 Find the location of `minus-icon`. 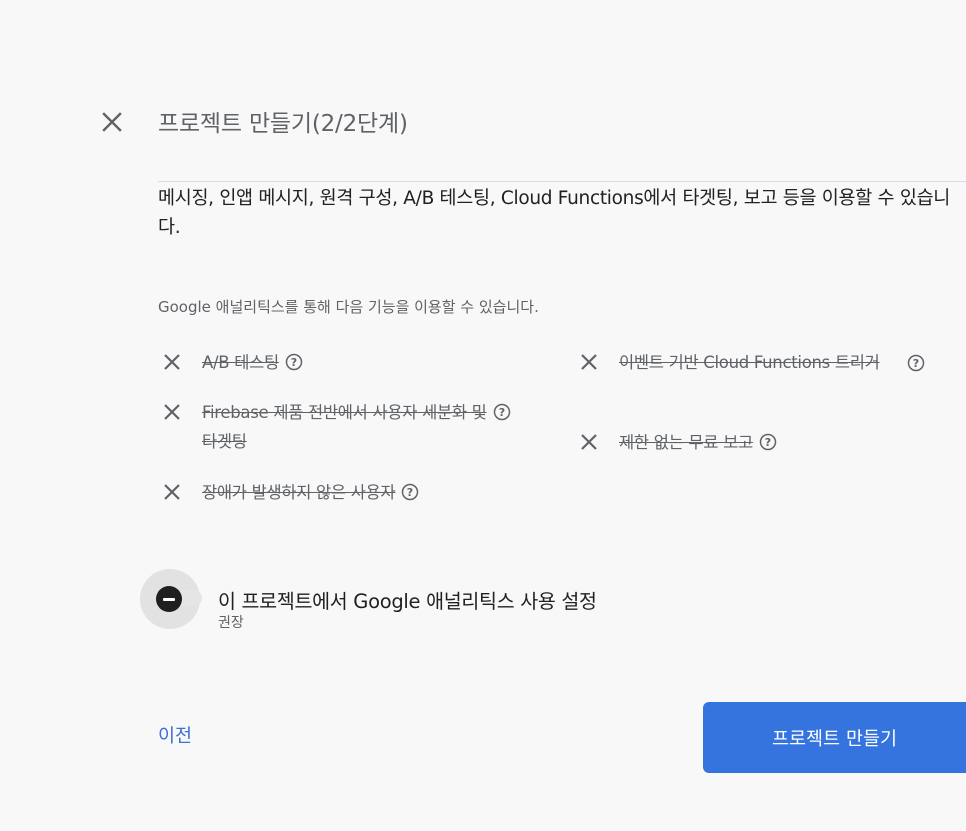

minus-icon is located at coordinates (169, 599).